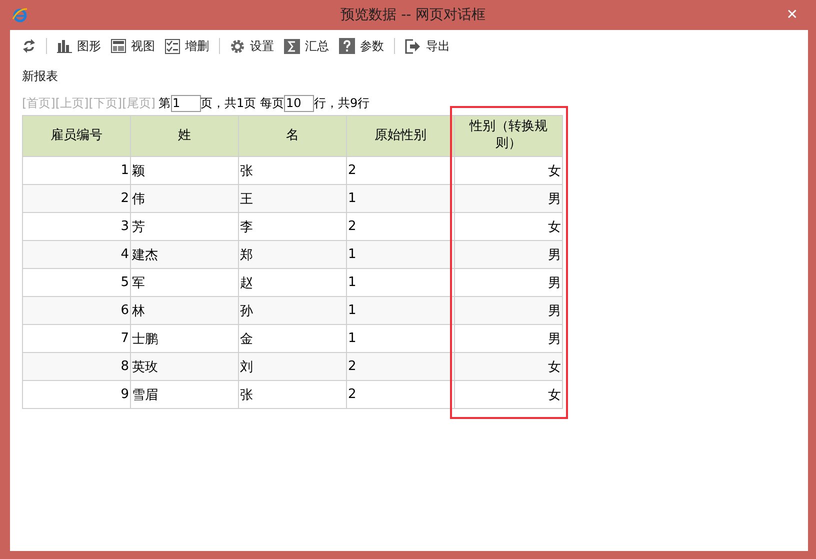 This screenshot has width=816, height=559. What do you see at coordinates (792, 15) in the screenshot?
I see `close-button: ✕` at bounding box center [792, 15].